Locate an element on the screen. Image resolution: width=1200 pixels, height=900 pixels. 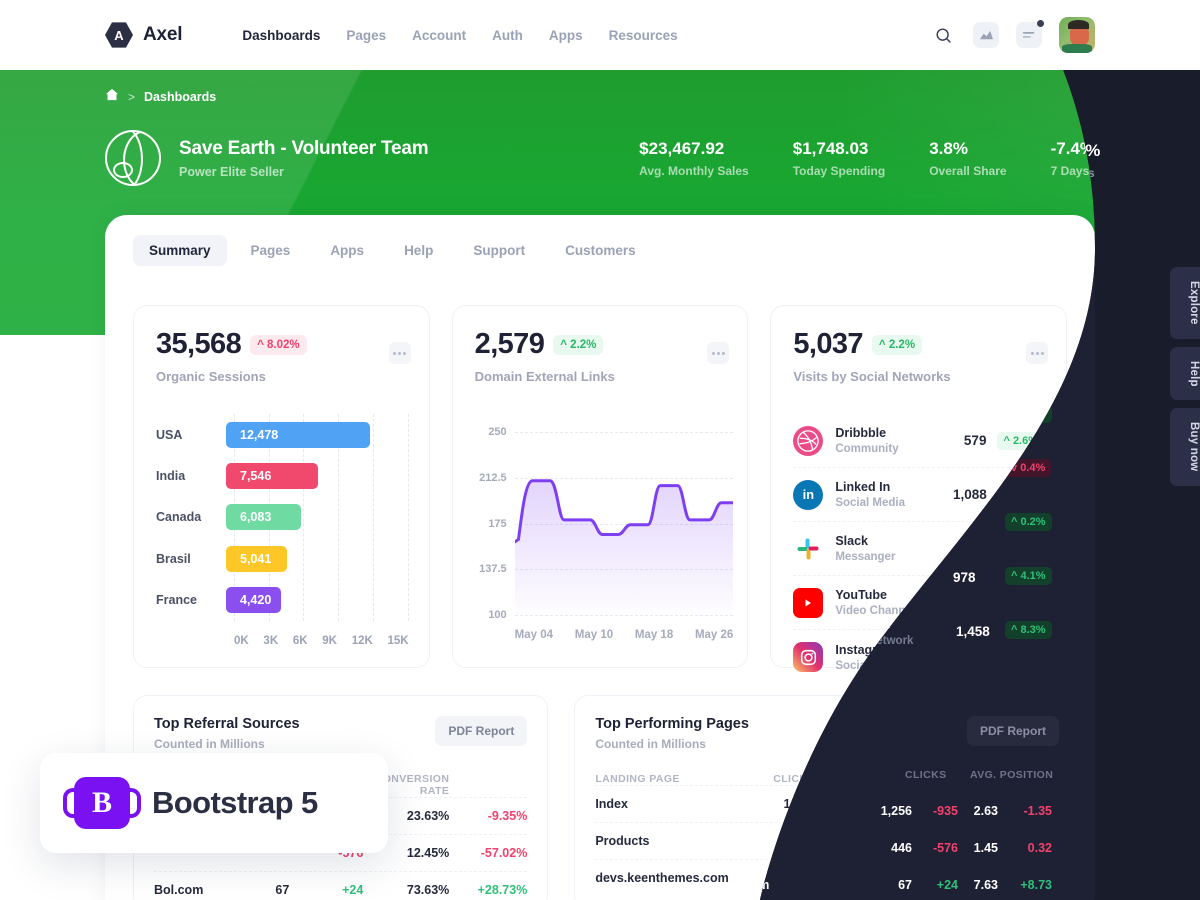
social-desc: Community is located at coordinates (867, 449).